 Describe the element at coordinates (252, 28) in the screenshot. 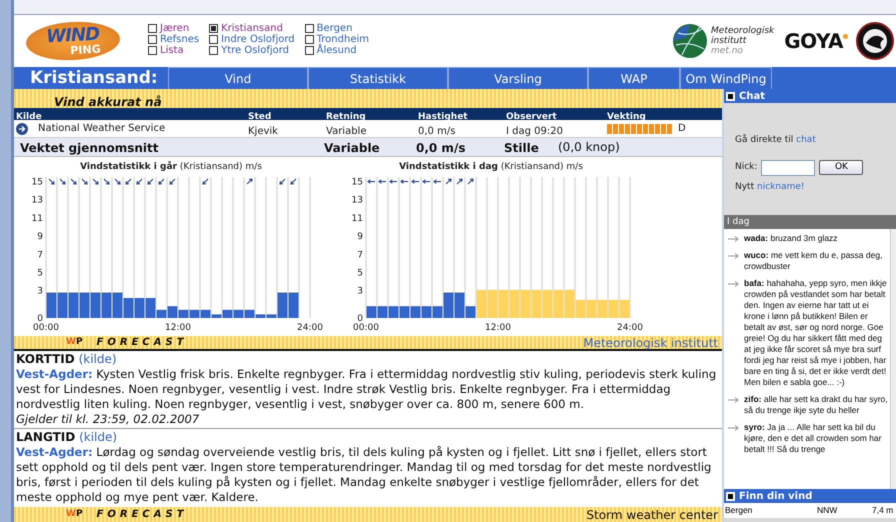

I see `location-link: Kristiansand` at that location.